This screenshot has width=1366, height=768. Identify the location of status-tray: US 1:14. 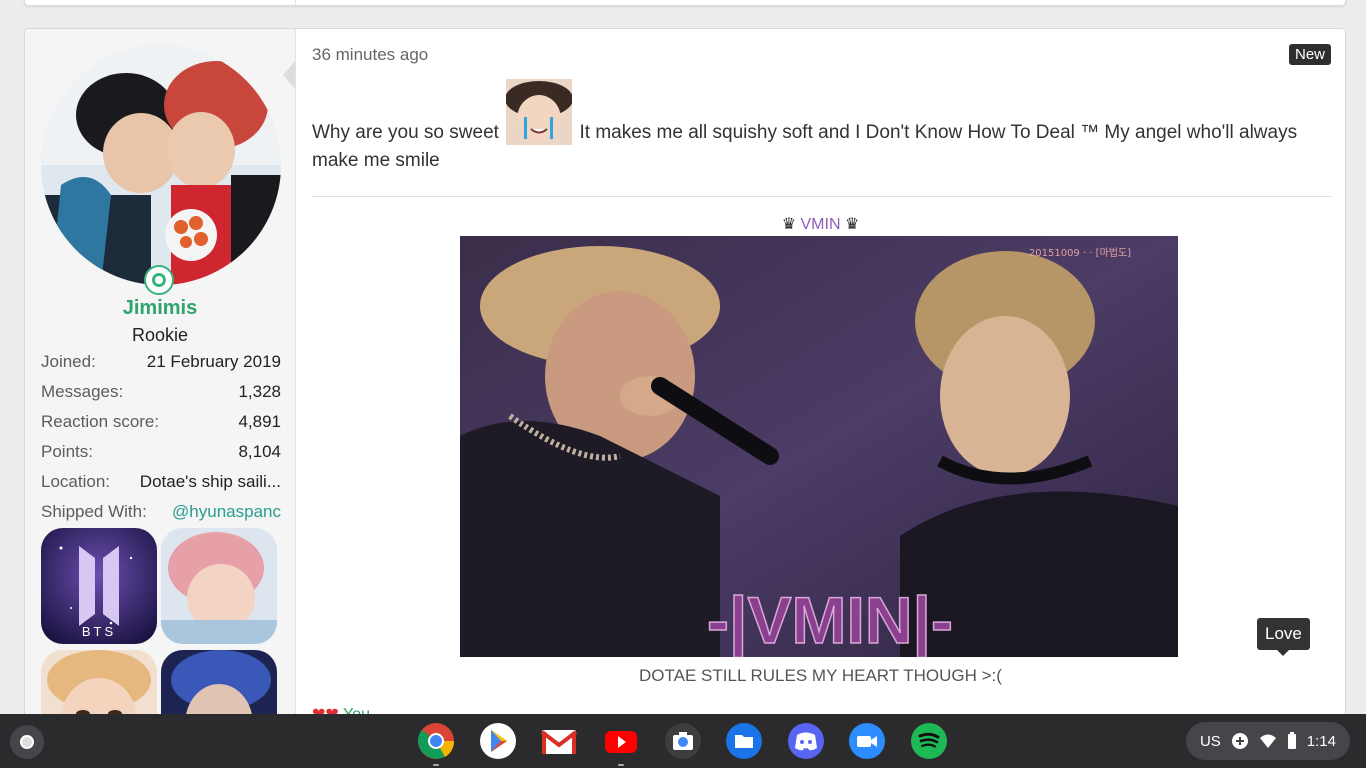
(1267, 741).